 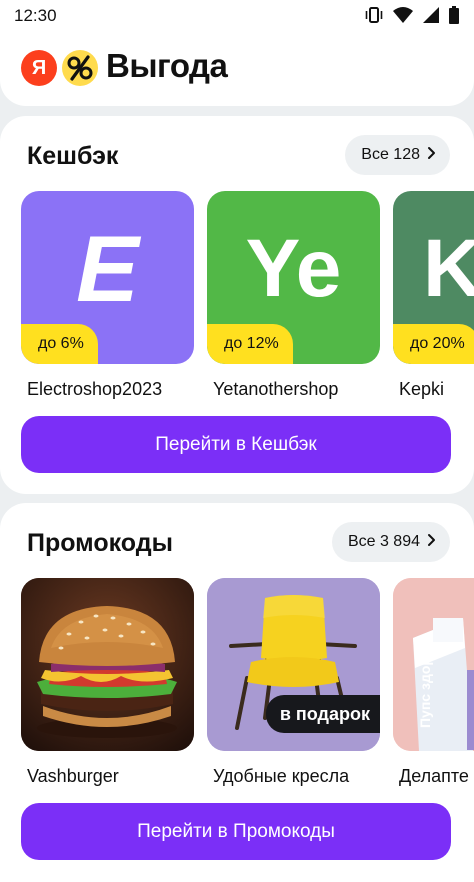 I want to click on app-header: Я Выгода, so click(x=237, y=69).